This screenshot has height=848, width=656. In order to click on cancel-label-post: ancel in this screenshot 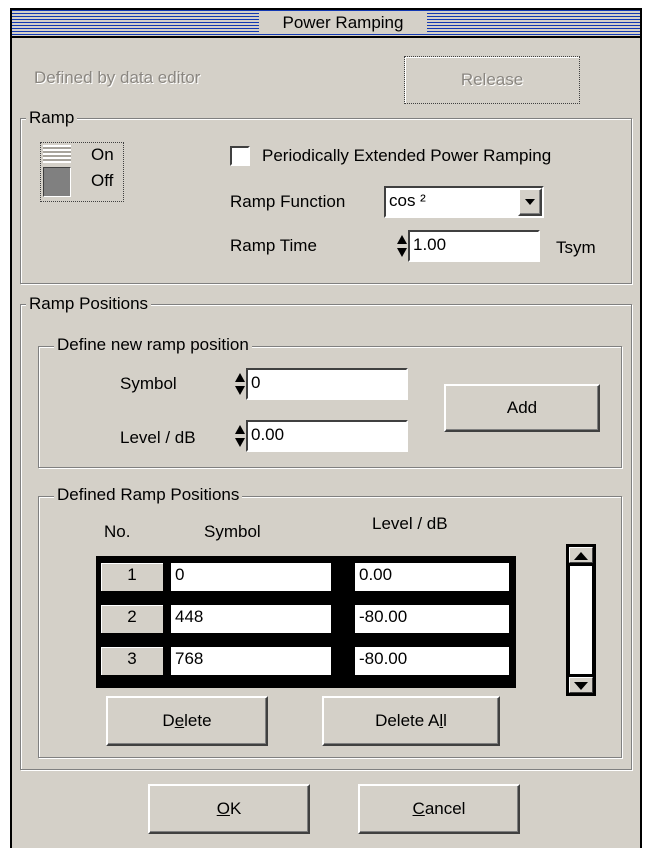, I will do `click(445, 808)`.